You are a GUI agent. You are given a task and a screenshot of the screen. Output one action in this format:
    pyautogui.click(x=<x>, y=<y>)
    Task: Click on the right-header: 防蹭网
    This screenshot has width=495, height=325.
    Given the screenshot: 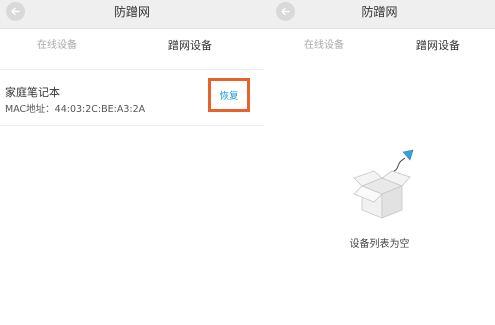 What is the action you would take?
    pyautogui.click(x=379, y=14)
    